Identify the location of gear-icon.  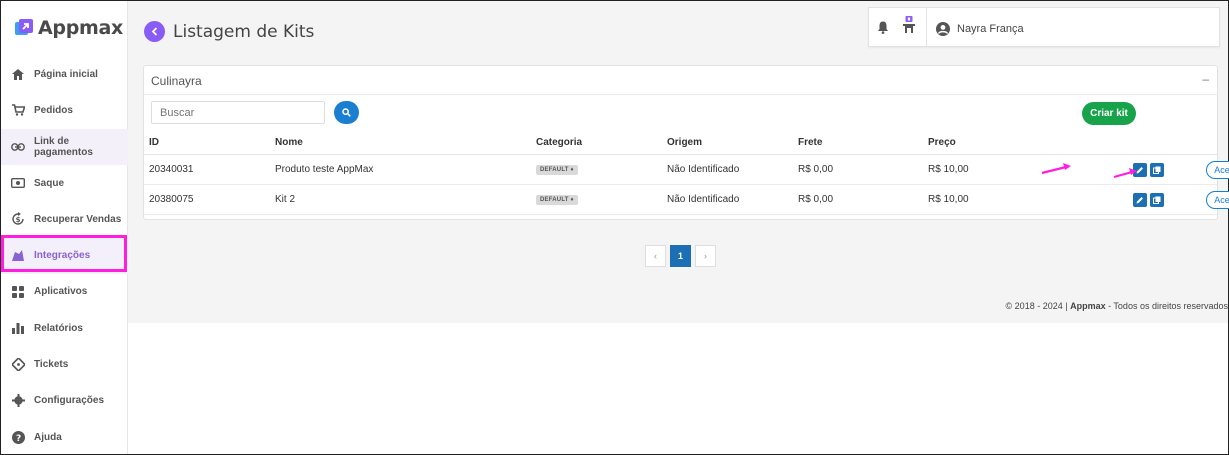
(18, 401).